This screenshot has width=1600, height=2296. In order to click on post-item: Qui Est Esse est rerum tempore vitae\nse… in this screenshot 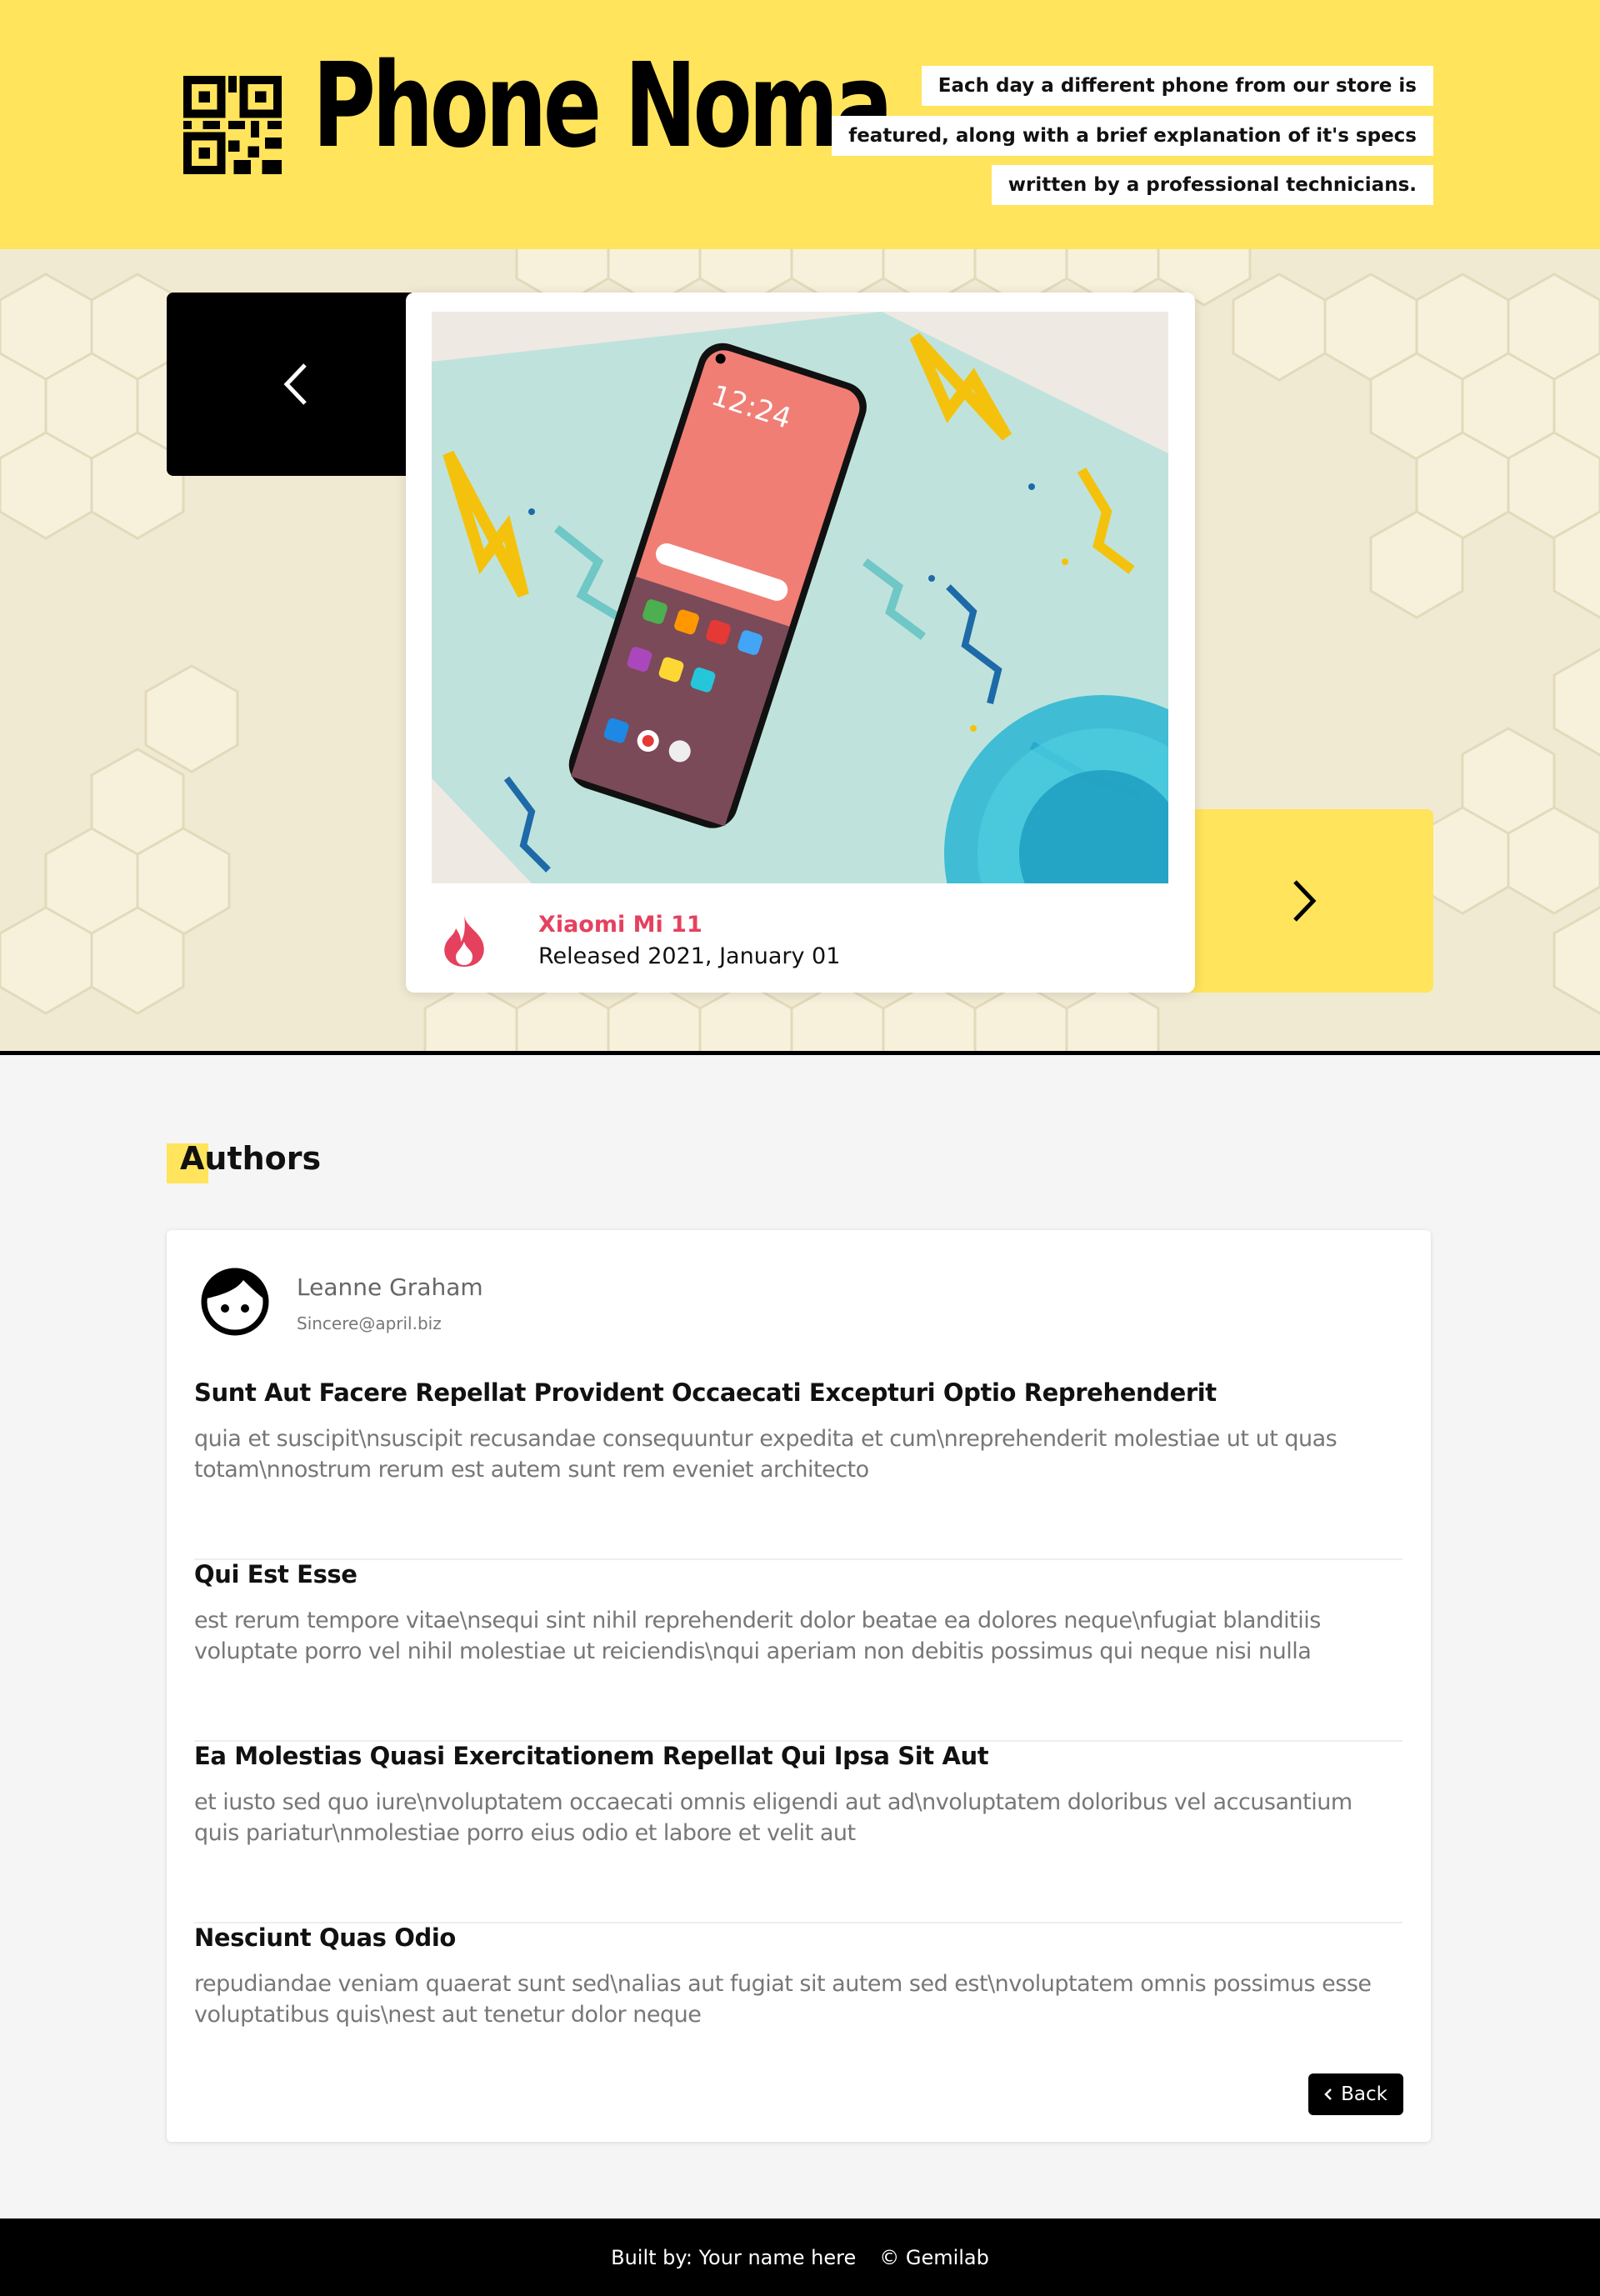, I will do `click(798, 1651)`.